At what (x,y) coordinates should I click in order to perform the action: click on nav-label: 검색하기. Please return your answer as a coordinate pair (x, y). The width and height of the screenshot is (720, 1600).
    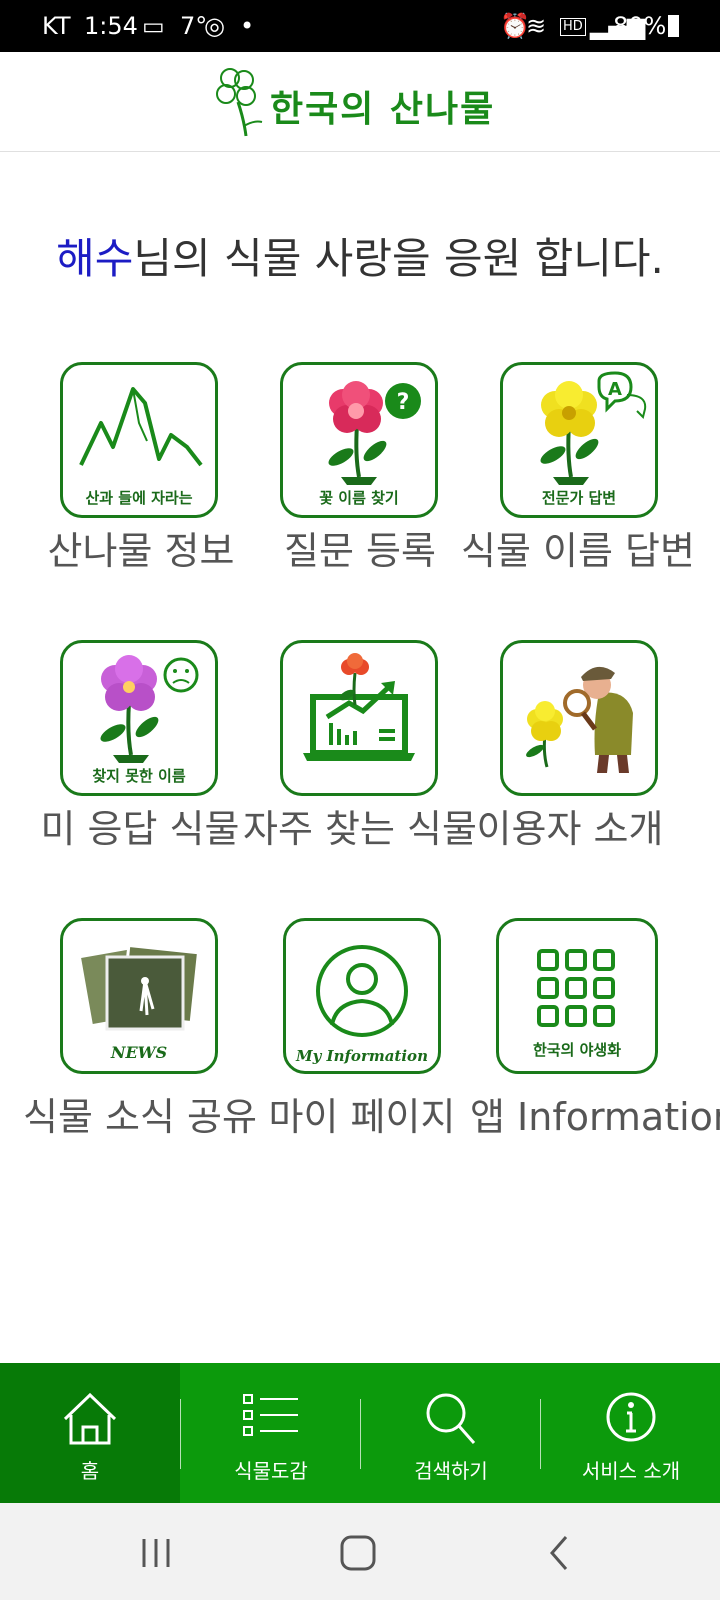
    Looking at the image, I should click on (451, 1471).